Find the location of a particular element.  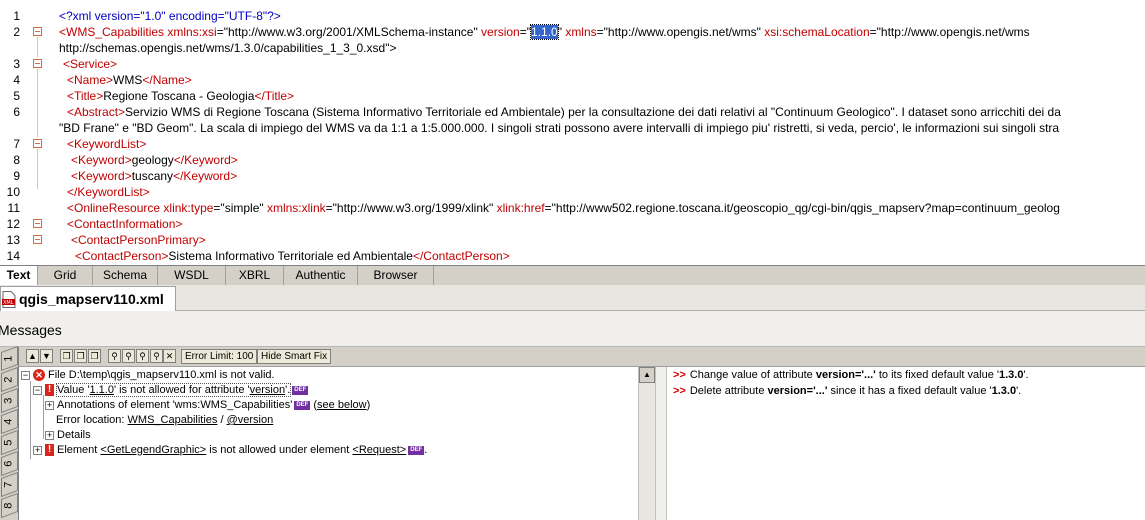

code-line-8: <Keyword>geology</Keyword> is located at coordinates (154, 160).